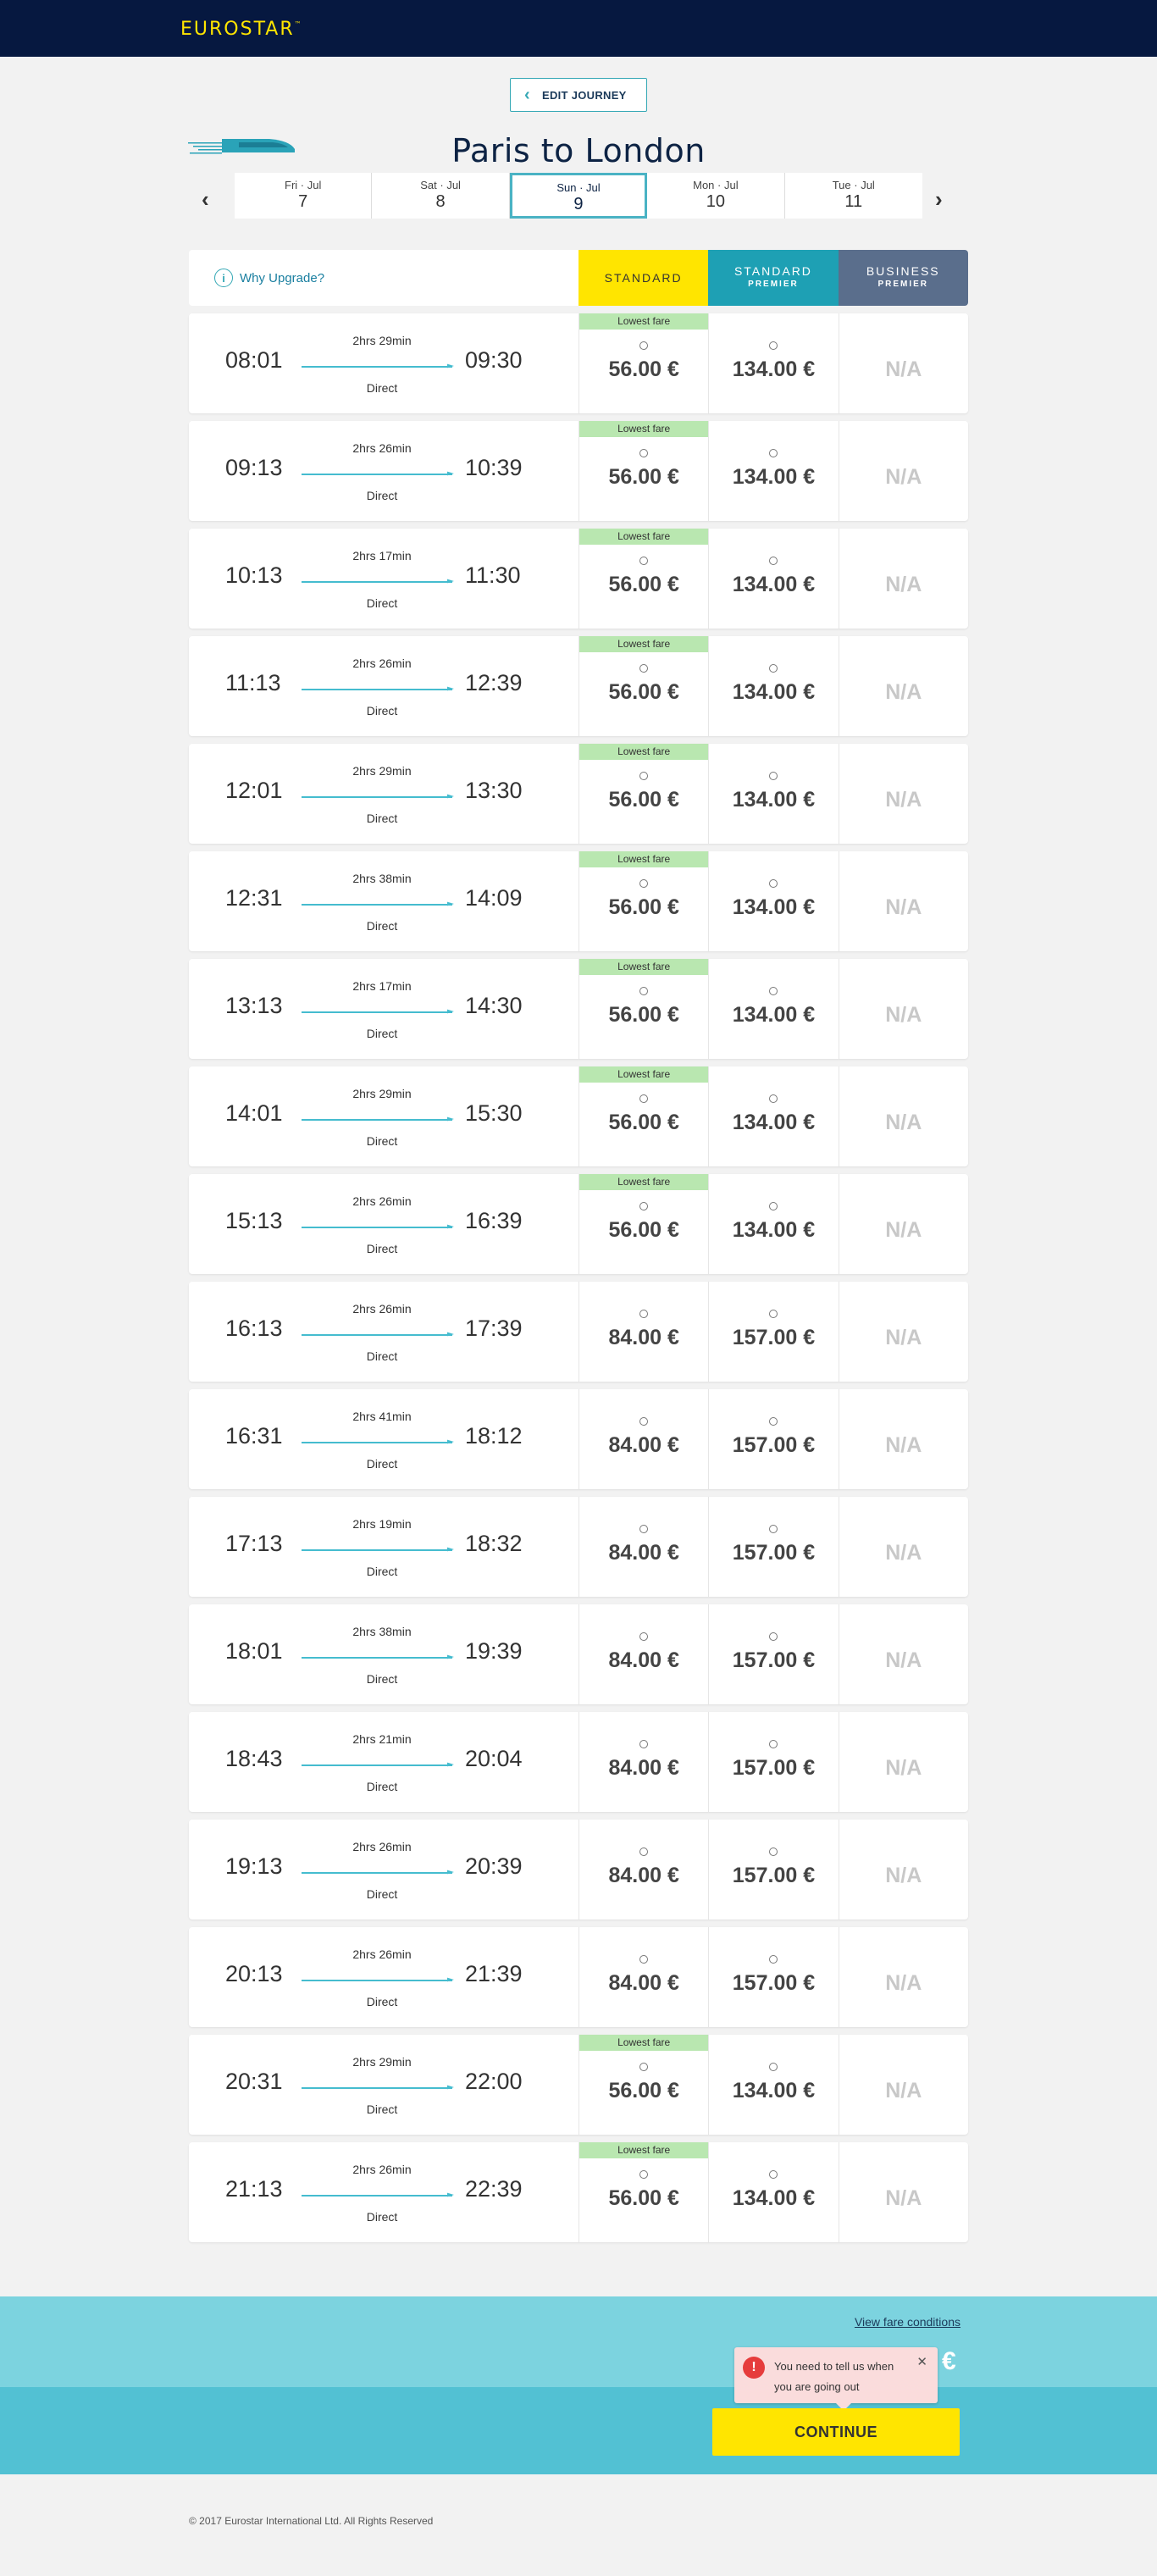 This screenshot has height=2576, width=1157. What do you see at coordinates (441, 196) in the screenshot?
I see `date-tab-8: Sat · Jul 8` at bounding box center [441, 196].